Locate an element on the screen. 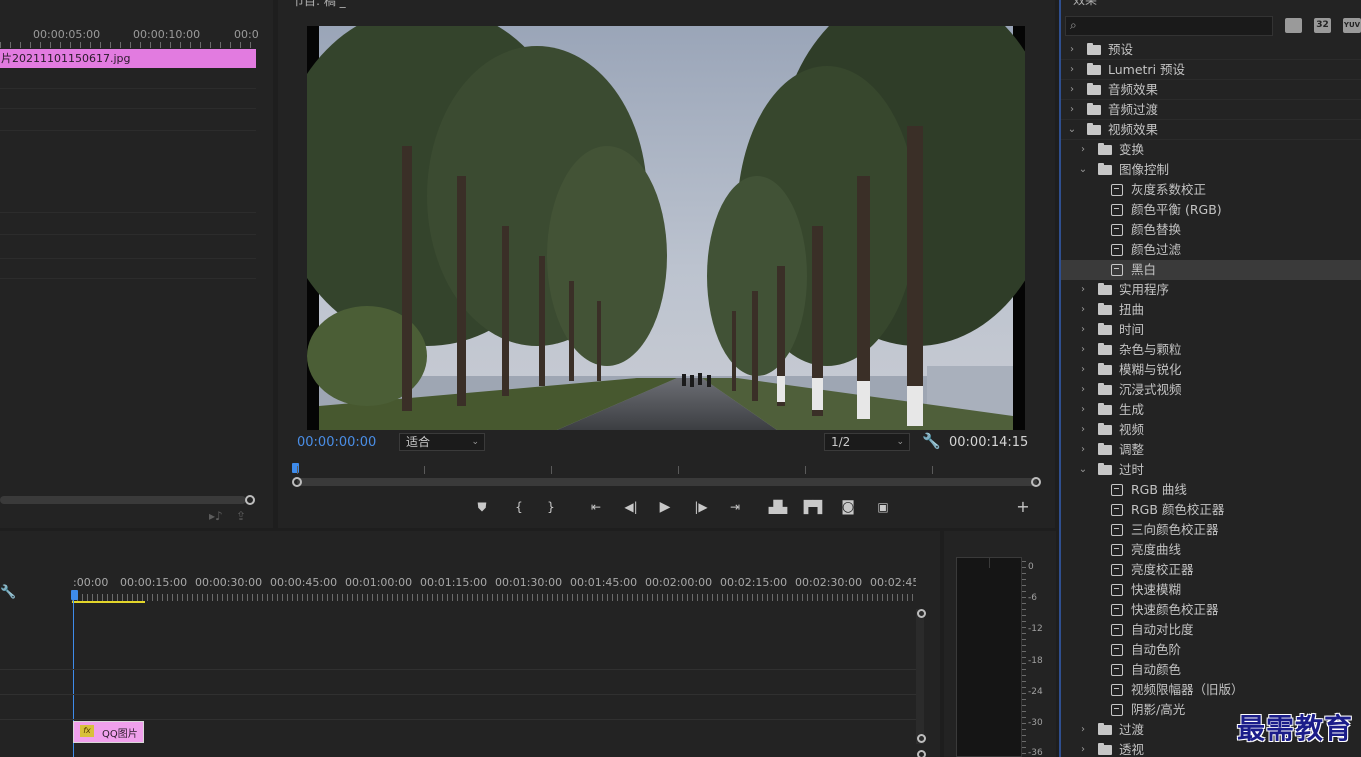  effects-item: RGB 颜色校正器 is located at coordinates (1211, 510).